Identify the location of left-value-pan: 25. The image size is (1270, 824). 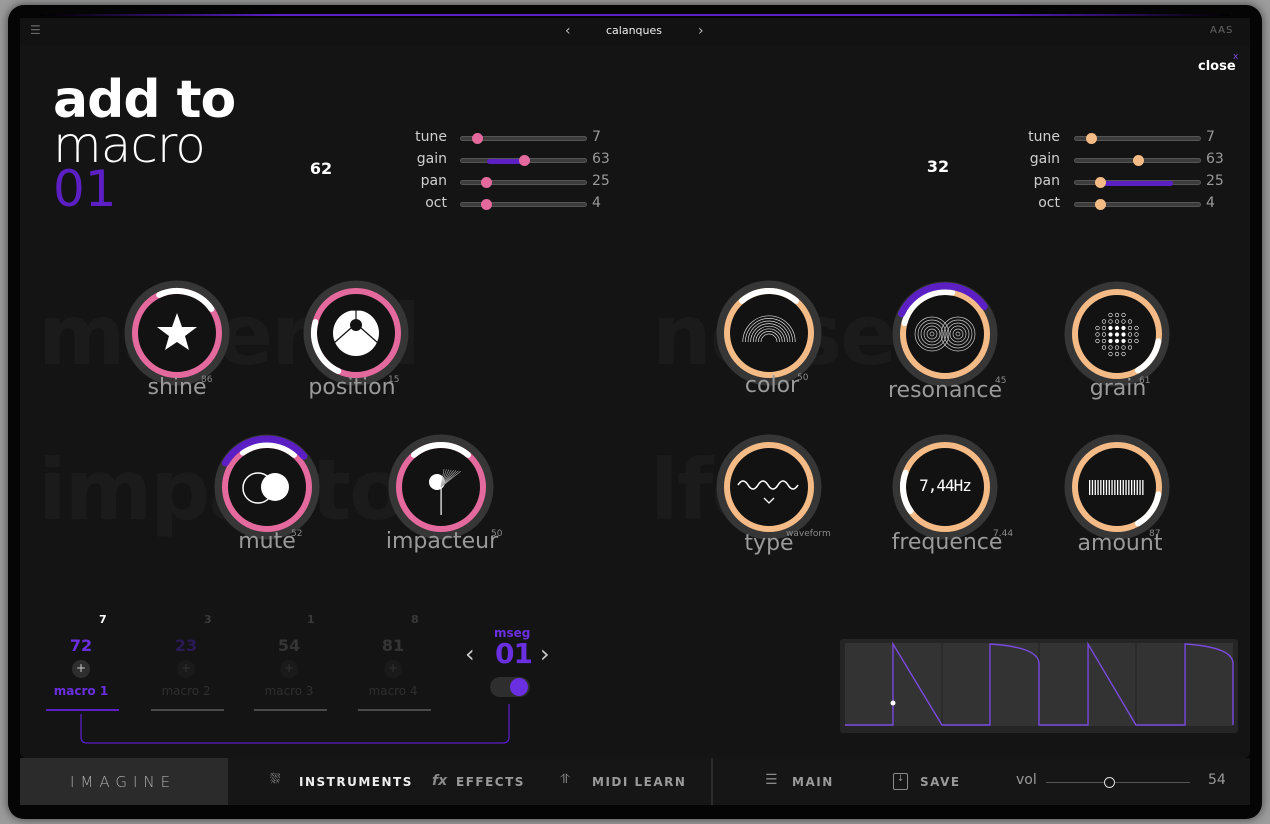
(601, 181).